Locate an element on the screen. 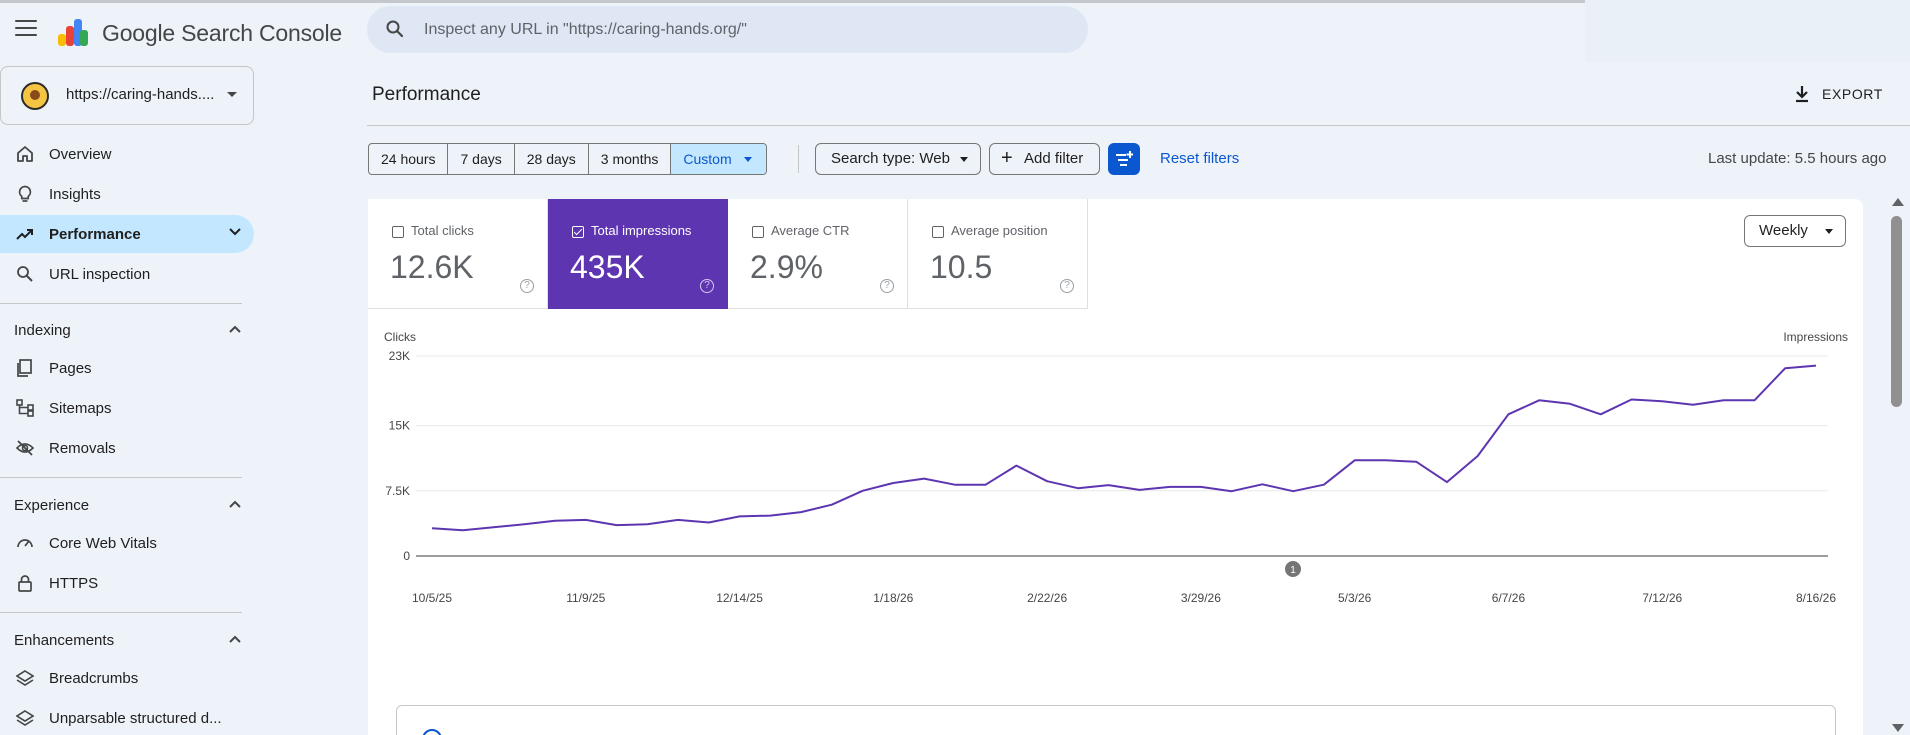  section-indexing: Indexing is located at coordinates (127, 330).